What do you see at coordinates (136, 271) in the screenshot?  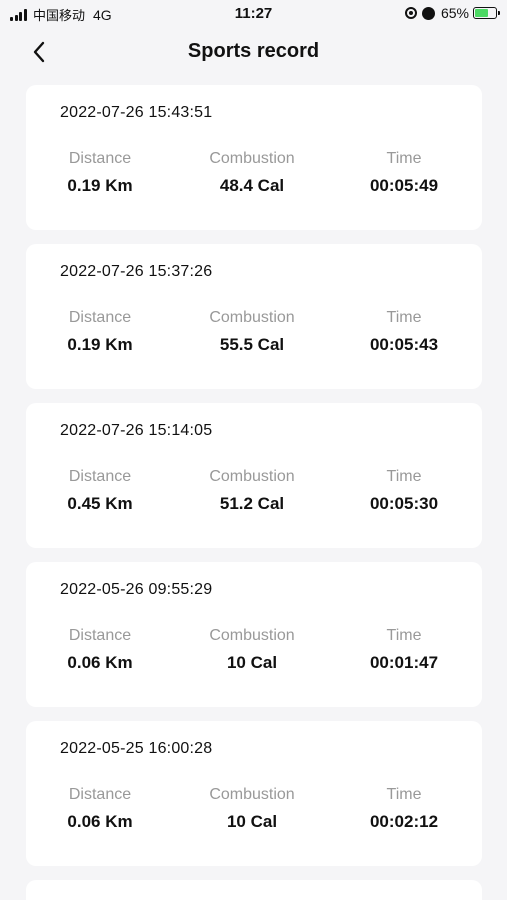 I see `record-date: 2022-07-26 15:37:26` at bounding box center [136, 271].